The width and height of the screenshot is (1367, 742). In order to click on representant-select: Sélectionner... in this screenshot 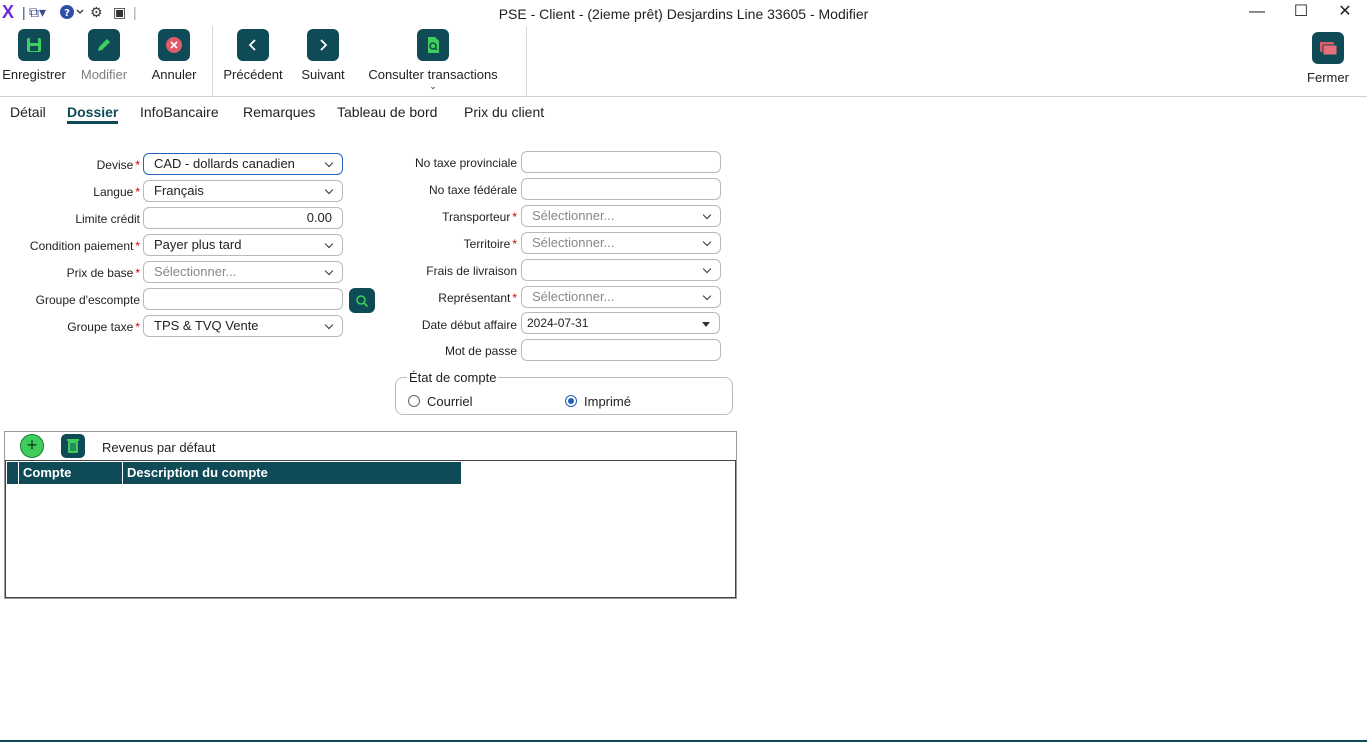, I will do `click(621, 297)`.